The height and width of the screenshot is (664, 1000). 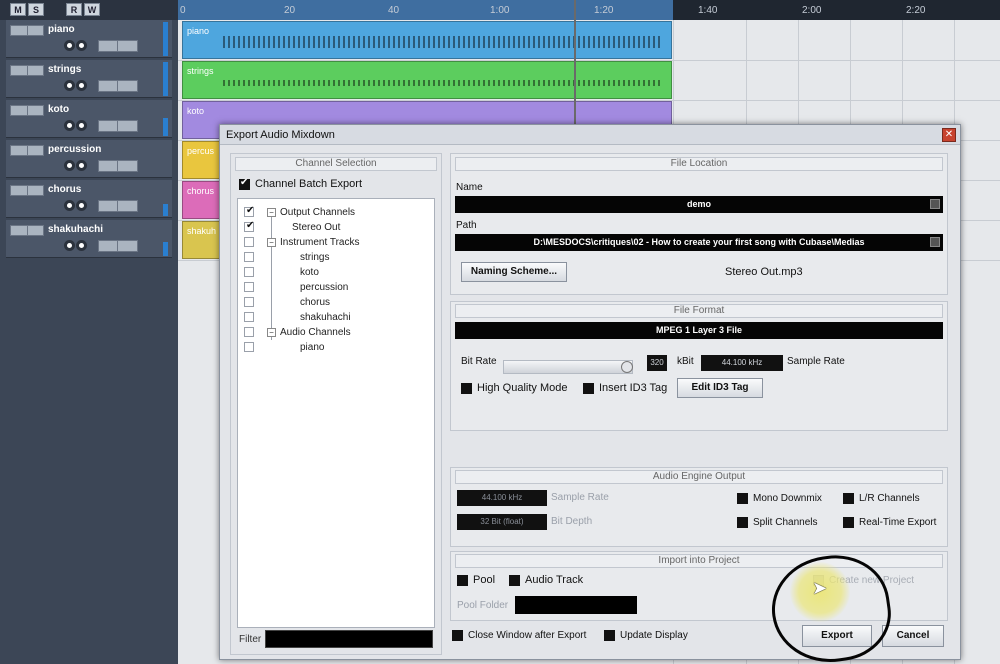 What do you see at coordinates (287, 304) in the screenshot?
I see `tree-item-chorus: chorus` at bounding box center [287, 304].